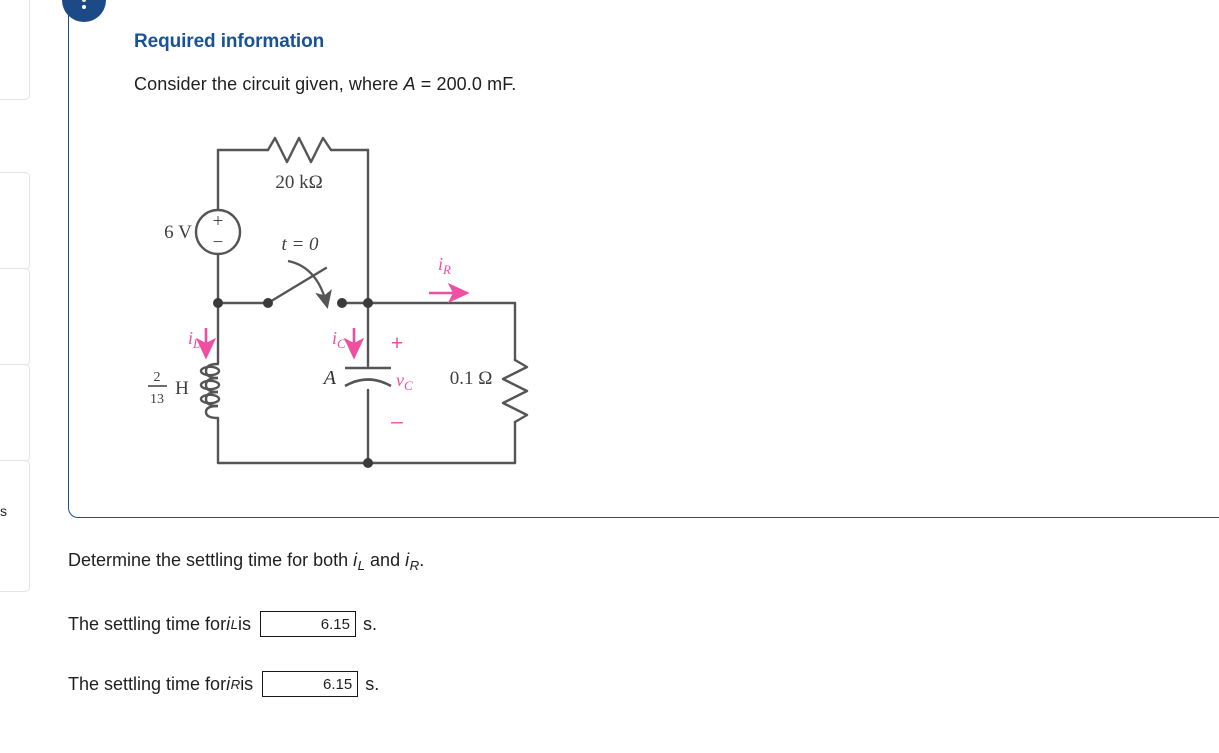 The height and width of the screenshot is (753, 1219). I want to click on answer-ir-suffix: is, so click(247, 683).